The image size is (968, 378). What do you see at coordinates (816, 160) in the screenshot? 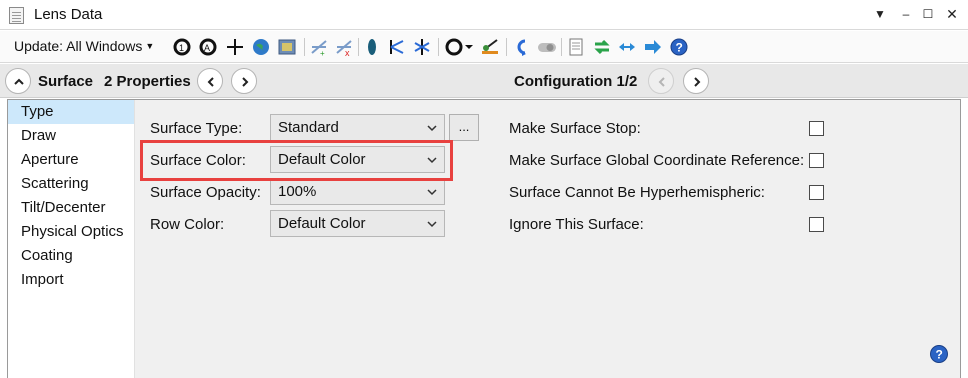
I see `global-coordinate-reference-checkbox` at bounding box center [816, 160].